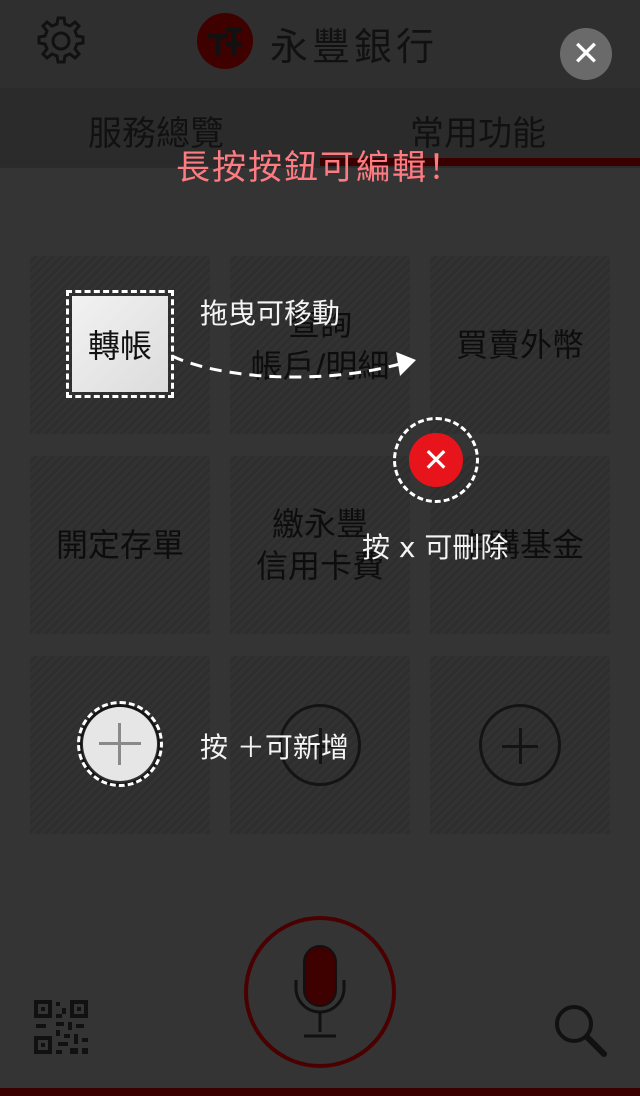 The width and height of the screenshot is (640, 1096). I want to click on microphone-icon, so click(320, 992).